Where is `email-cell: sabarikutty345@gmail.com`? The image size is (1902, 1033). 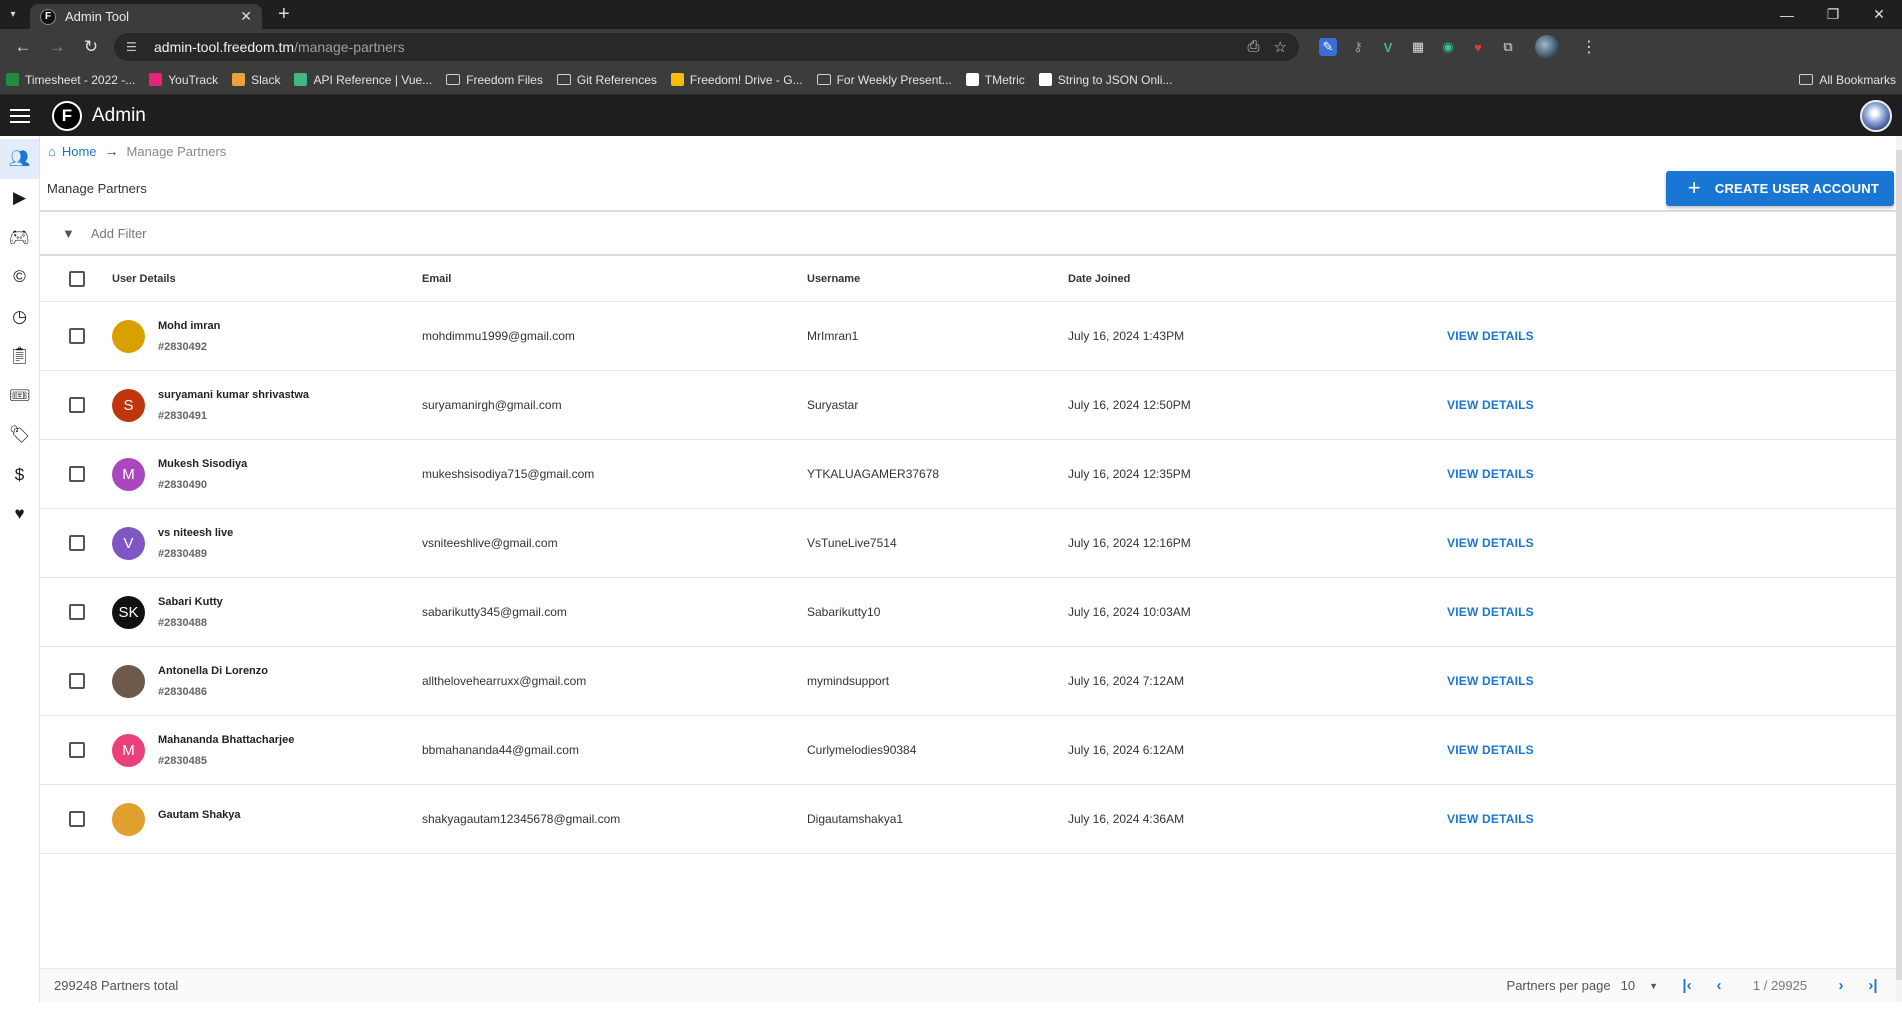
email-cell: sabarikutty345@gmail.com is located at coordinates (494, 612).